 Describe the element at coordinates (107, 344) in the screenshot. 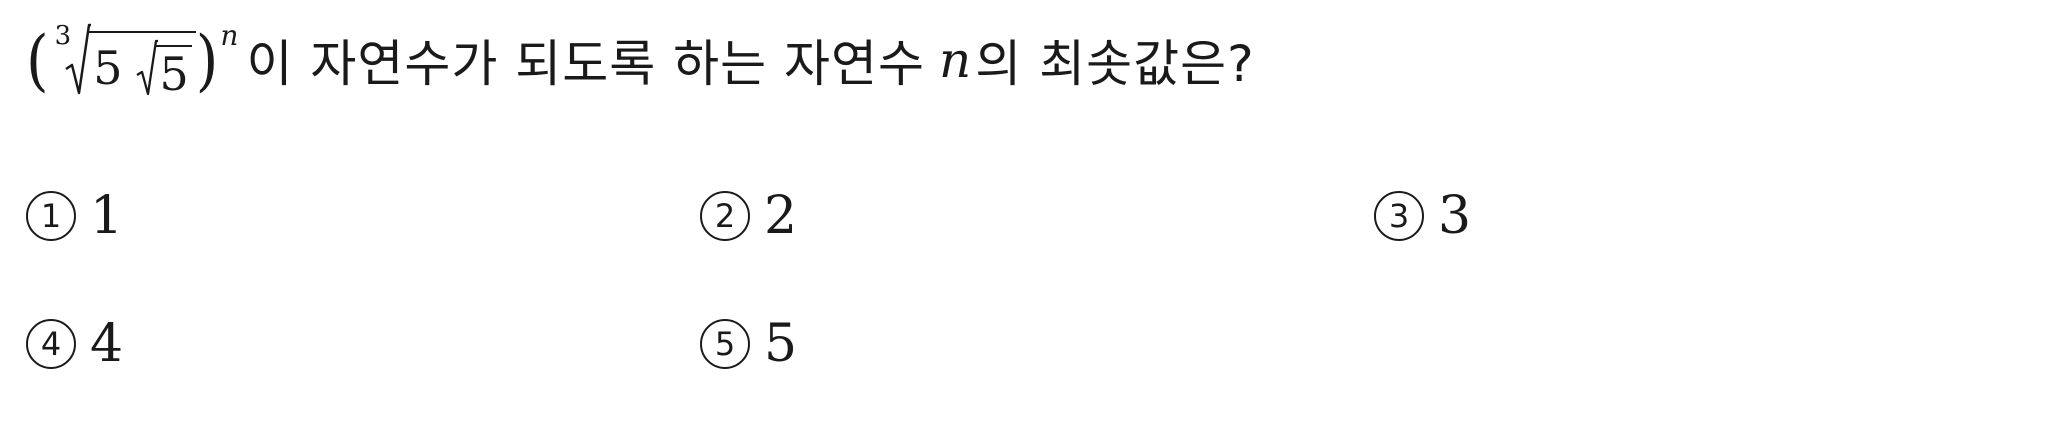

I see `choice-value: 4` at that location.